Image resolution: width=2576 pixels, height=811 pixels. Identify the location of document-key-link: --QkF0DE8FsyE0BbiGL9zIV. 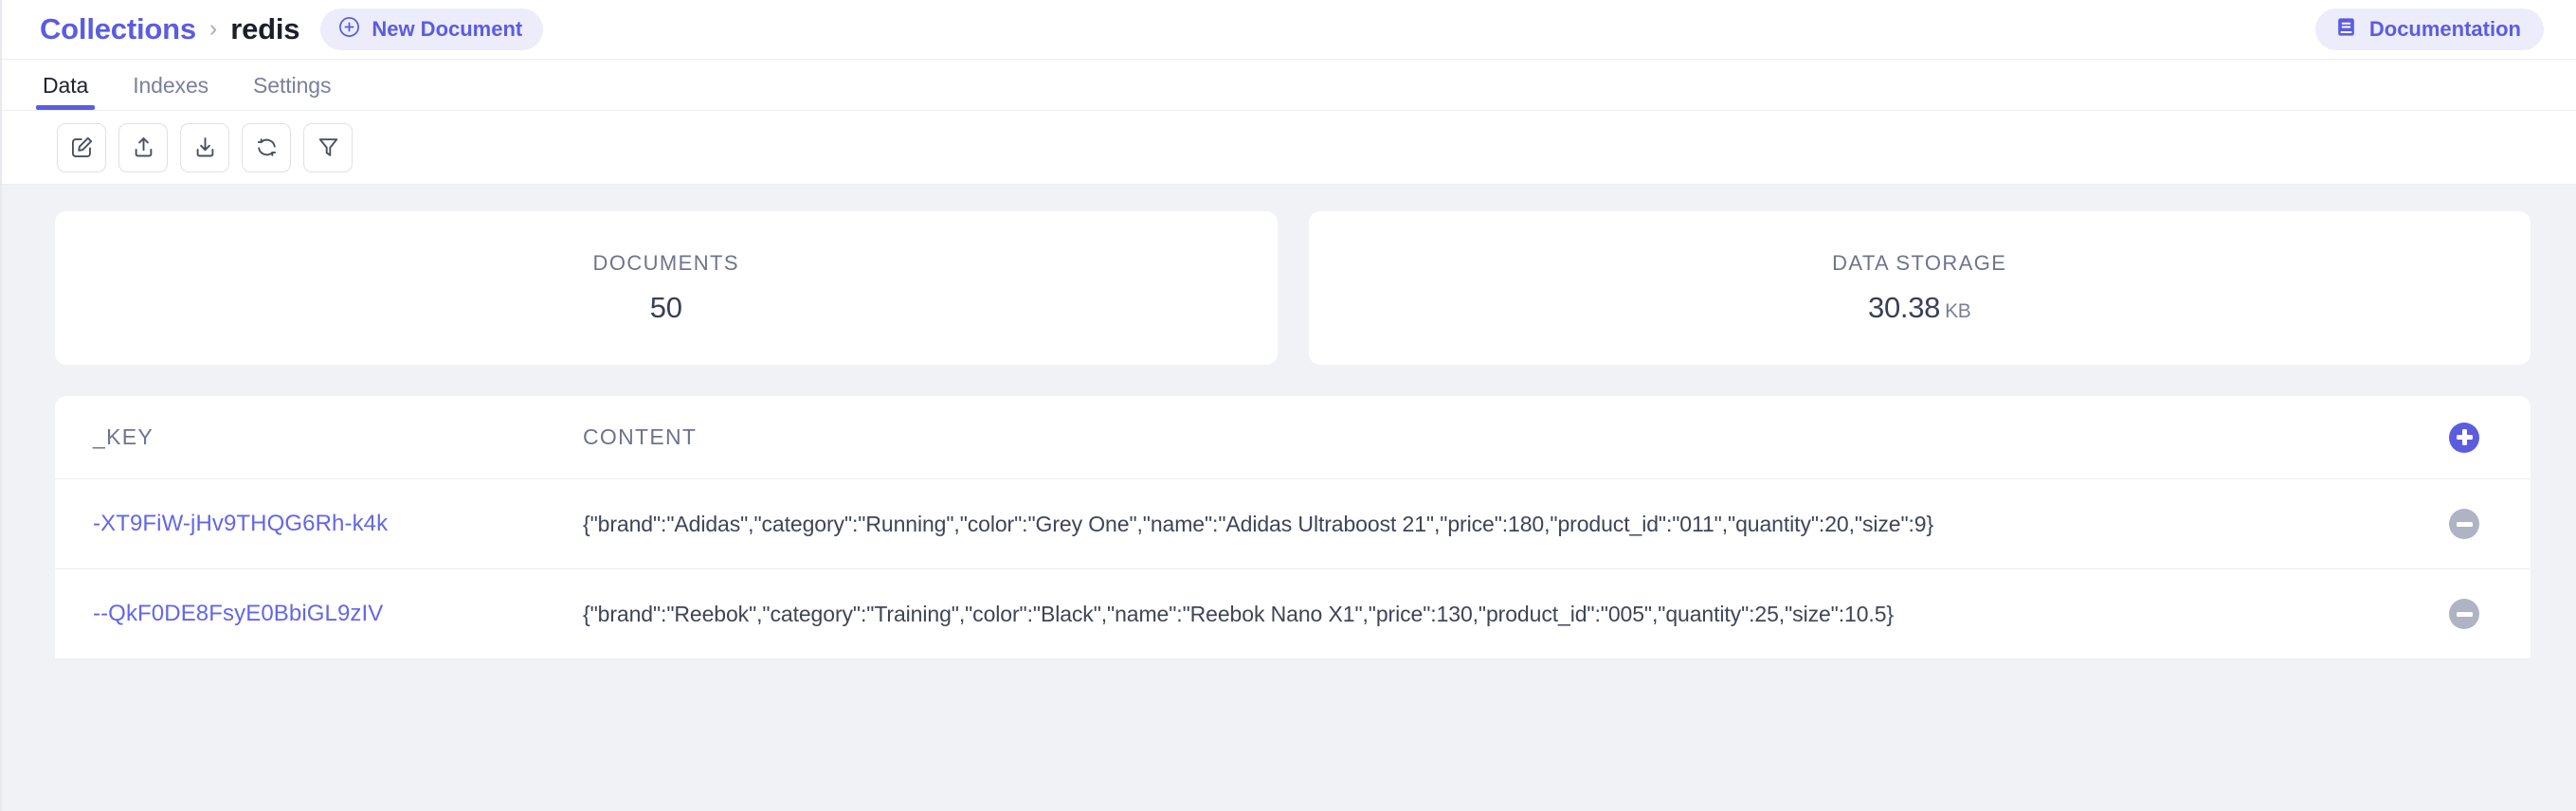
(238, 613).